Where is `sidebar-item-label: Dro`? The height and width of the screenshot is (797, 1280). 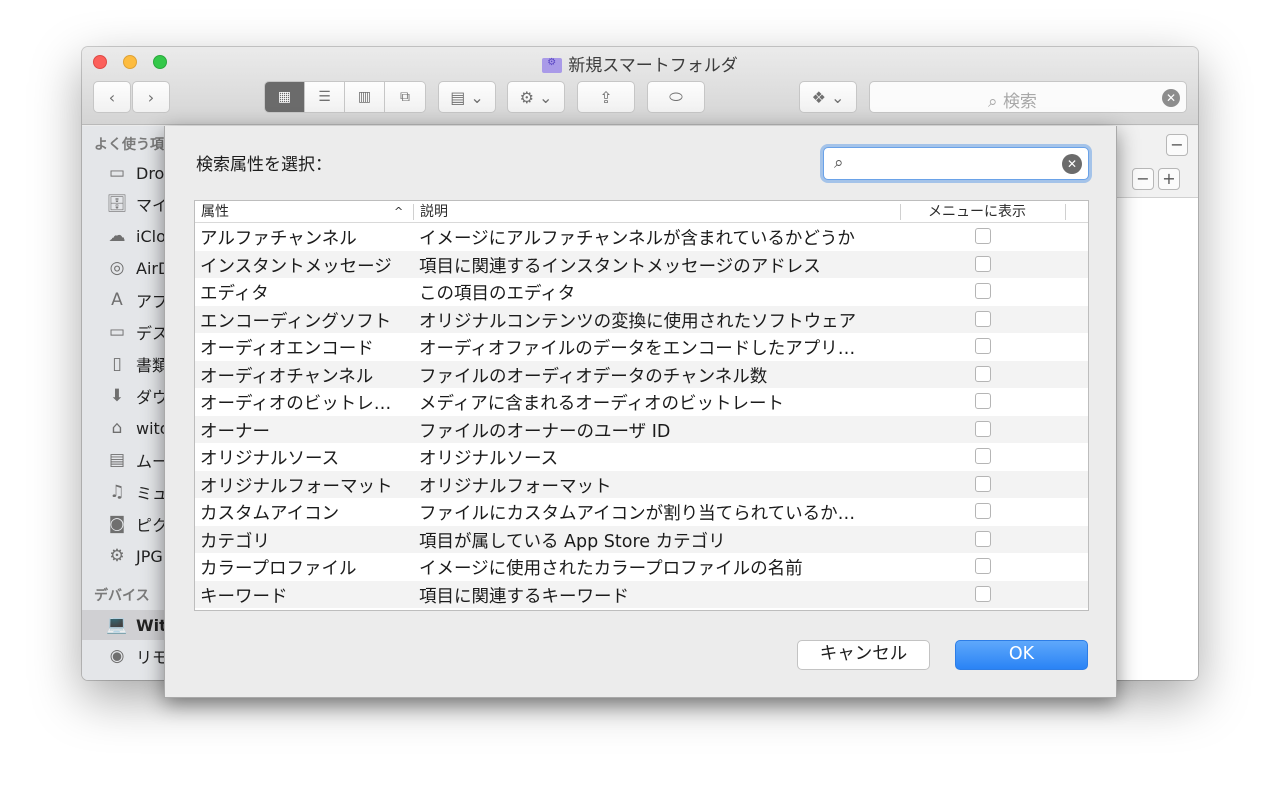 sidebar-item-label: Dro is located at coordinates (150, 173).